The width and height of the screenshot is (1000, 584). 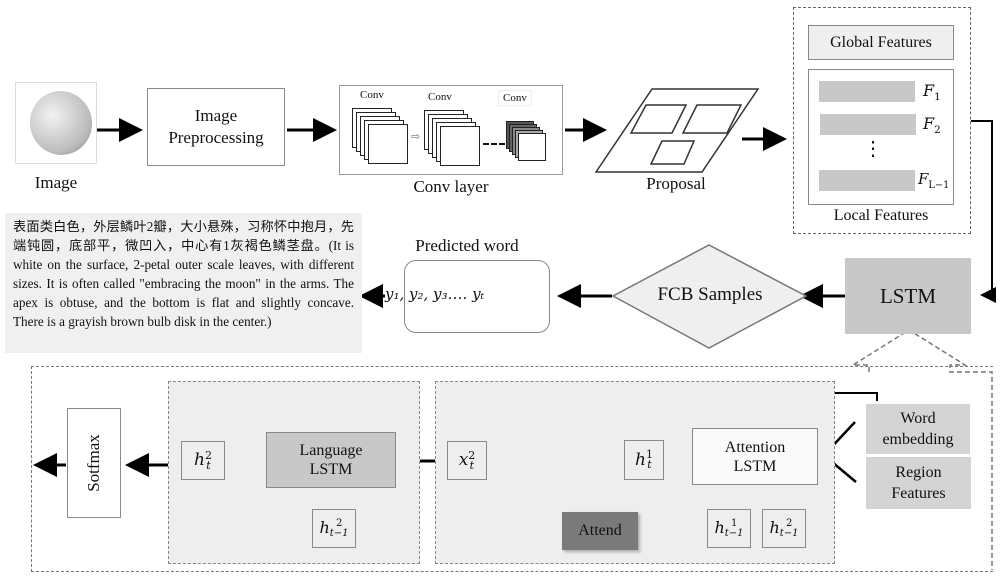 What do you see at coordinates (372, 95) in the screenshot?
I see `conv-label-1: Conv` at bounding box center [372, 95].